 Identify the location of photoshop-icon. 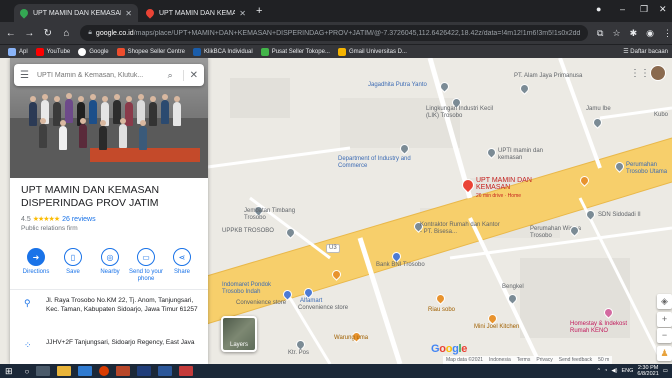
(144, 371).